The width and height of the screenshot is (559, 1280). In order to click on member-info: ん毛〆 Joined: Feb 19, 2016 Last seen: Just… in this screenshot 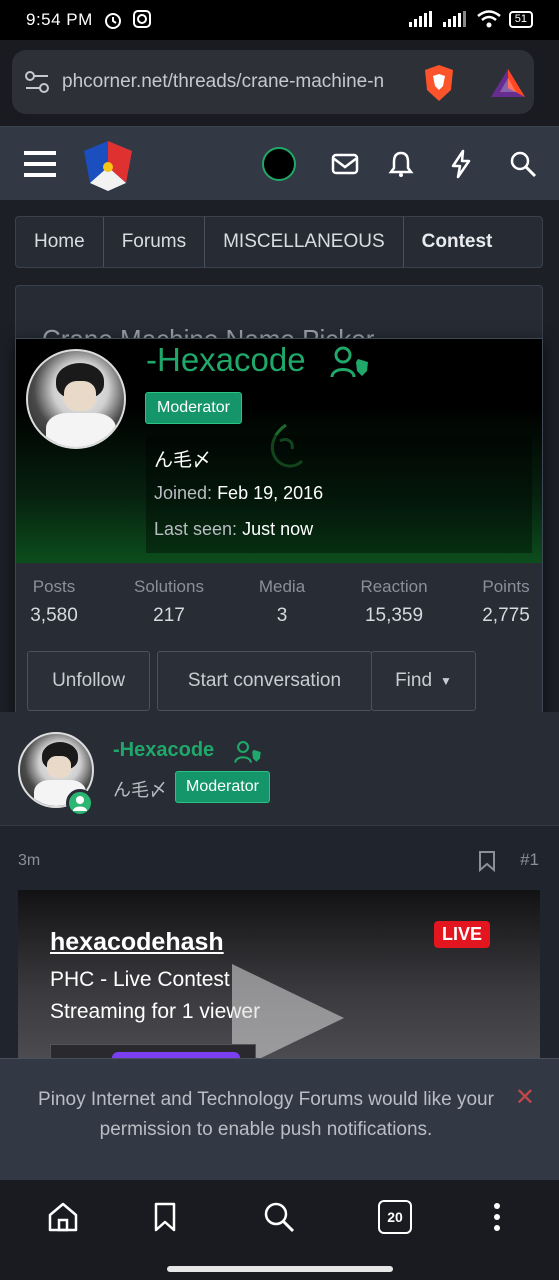, I will do `click(339, 494)`.